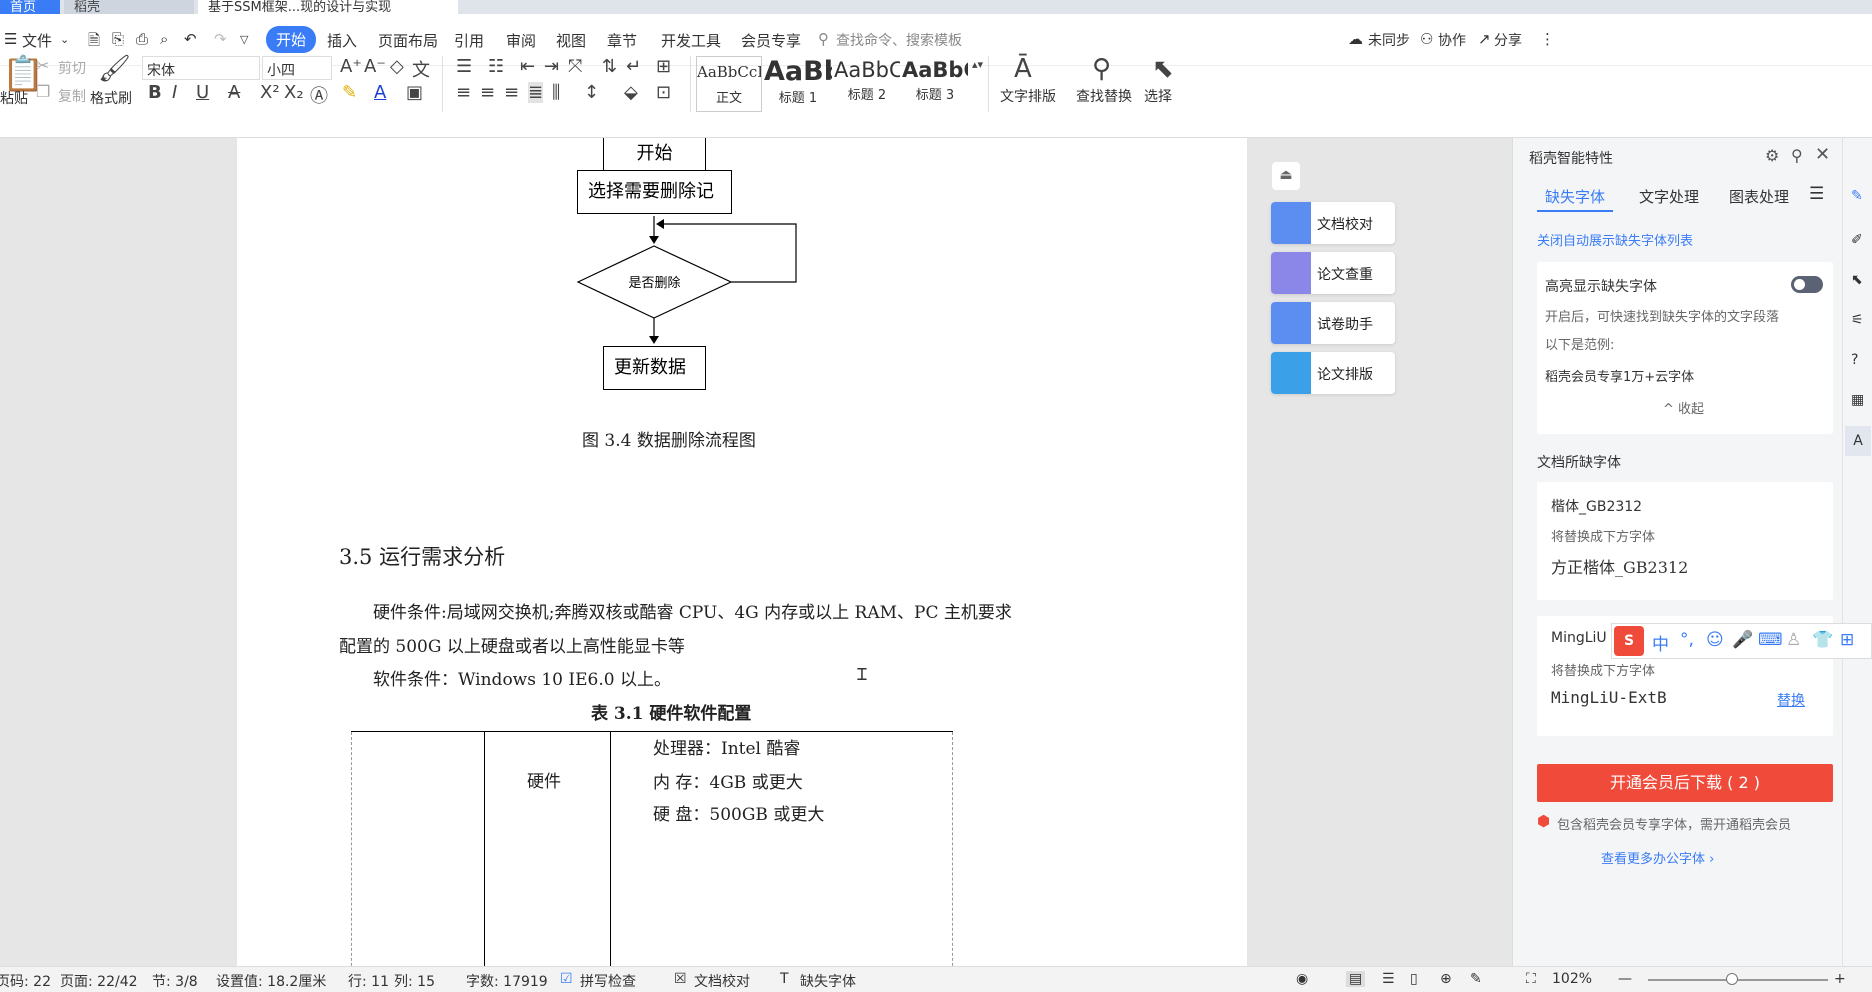  What do you see at coordinates (1104, 96) in the screenshot?
I see `find-replace-button: 查找替换` at bounding box center [1104, 96].